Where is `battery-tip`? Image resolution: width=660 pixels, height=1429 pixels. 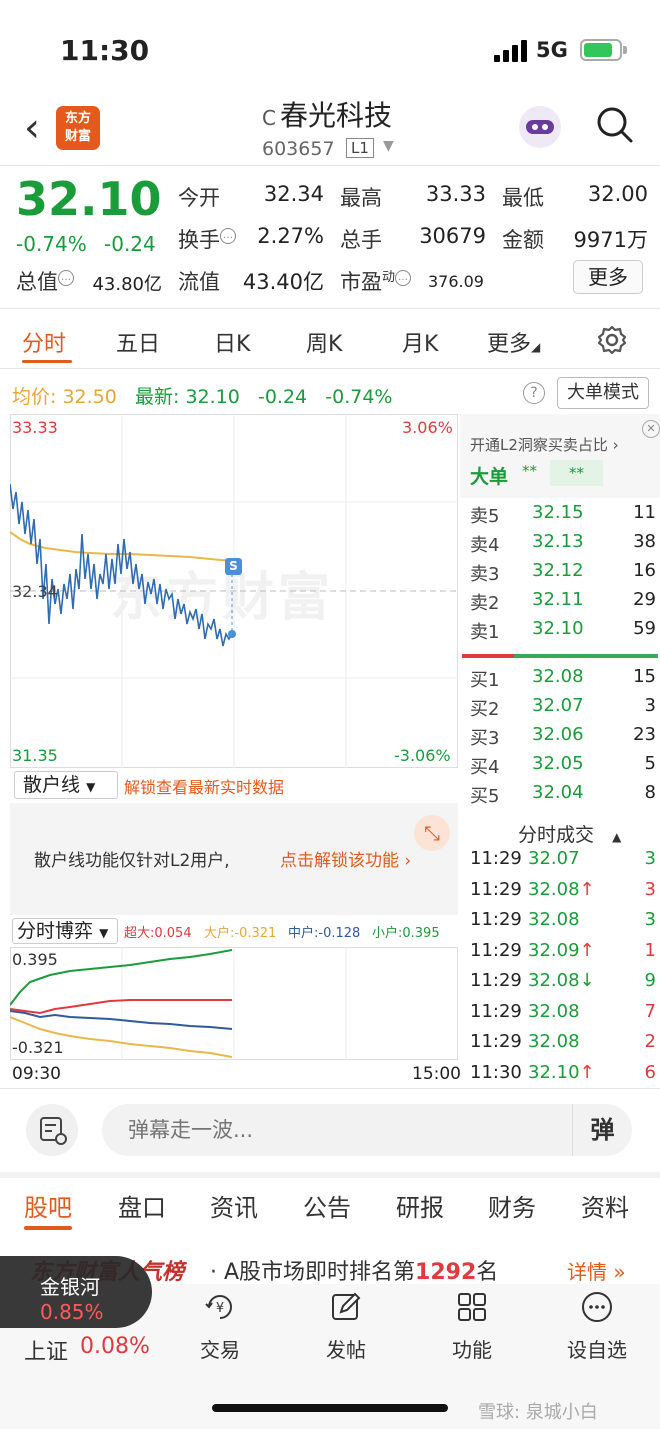 battery-tip is located at coordinates (625, 50).